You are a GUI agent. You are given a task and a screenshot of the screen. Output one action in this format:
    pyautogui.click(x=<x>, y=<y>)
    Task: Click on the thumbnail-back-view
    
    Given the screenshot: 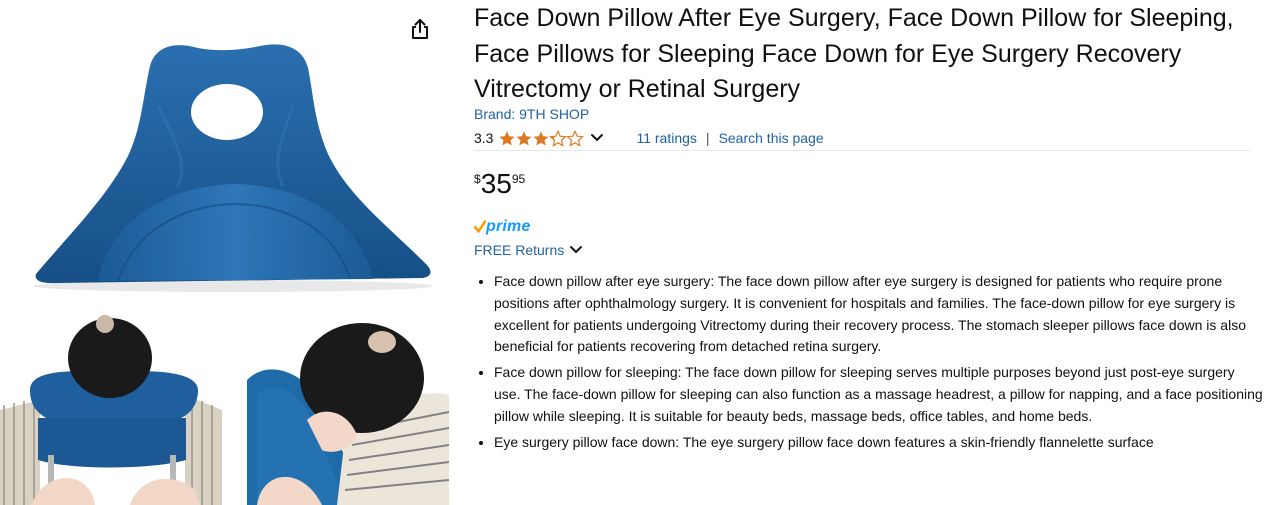 What is the action you would take?
    pyautogui.click(x=111, y=402)
    